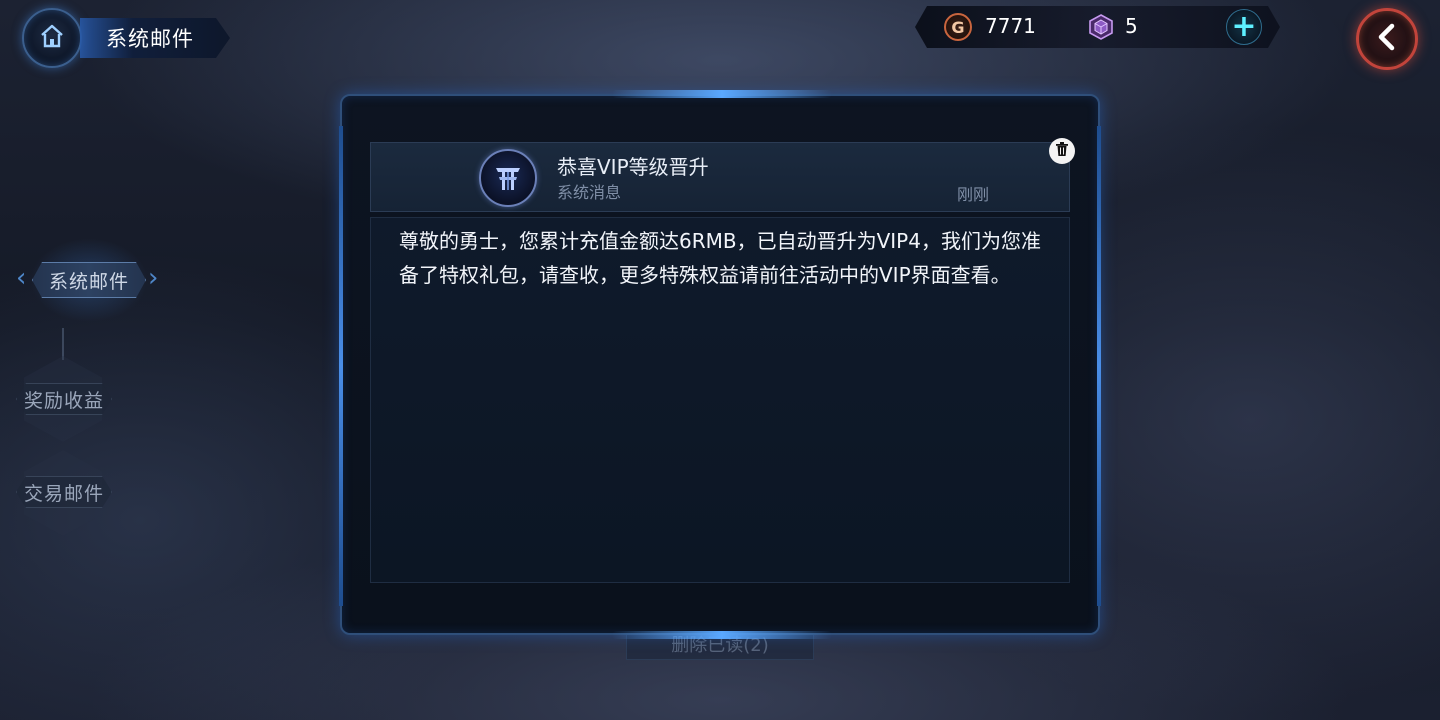 The image size is (1440, 720). I want to click on add-currency-button: +, so click(1244, 27).